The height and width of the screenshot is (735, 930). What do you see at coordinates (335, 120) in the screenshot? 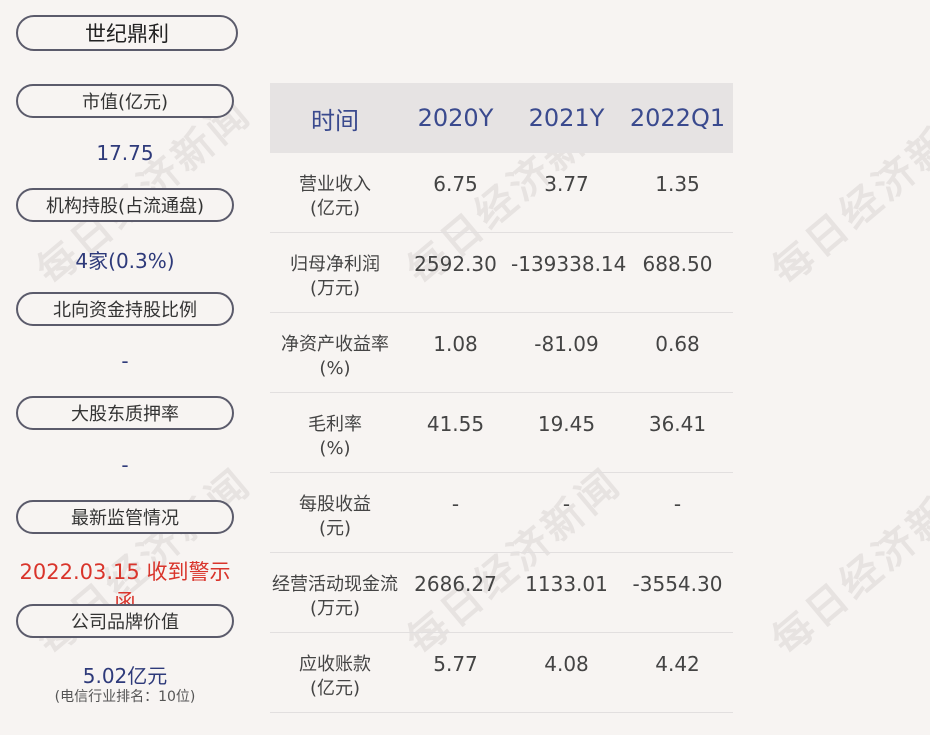
I see `header-time: 时间` at bounding box center [335, 120].